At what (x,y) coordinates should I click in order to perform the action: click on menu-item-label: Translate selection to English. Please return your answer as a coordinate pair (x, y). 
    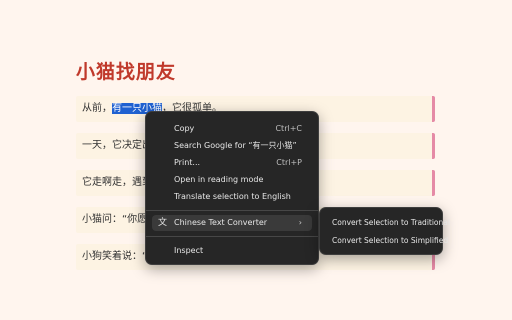
    Looking at the image, I should click on (232, 196).